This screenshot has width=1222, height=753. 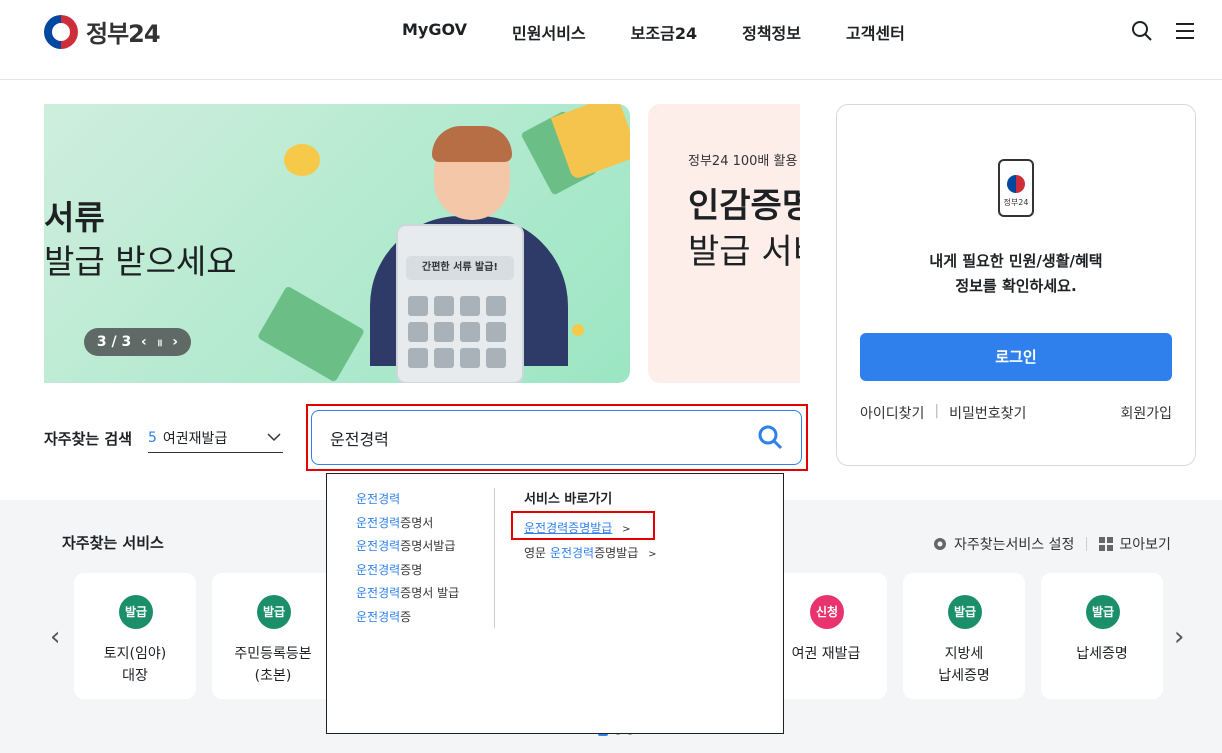 What do you see at coordinates (1145, 544) in the screenshot?
I see `view-all-link: 모아보기` at bounding box center [1145, 544].